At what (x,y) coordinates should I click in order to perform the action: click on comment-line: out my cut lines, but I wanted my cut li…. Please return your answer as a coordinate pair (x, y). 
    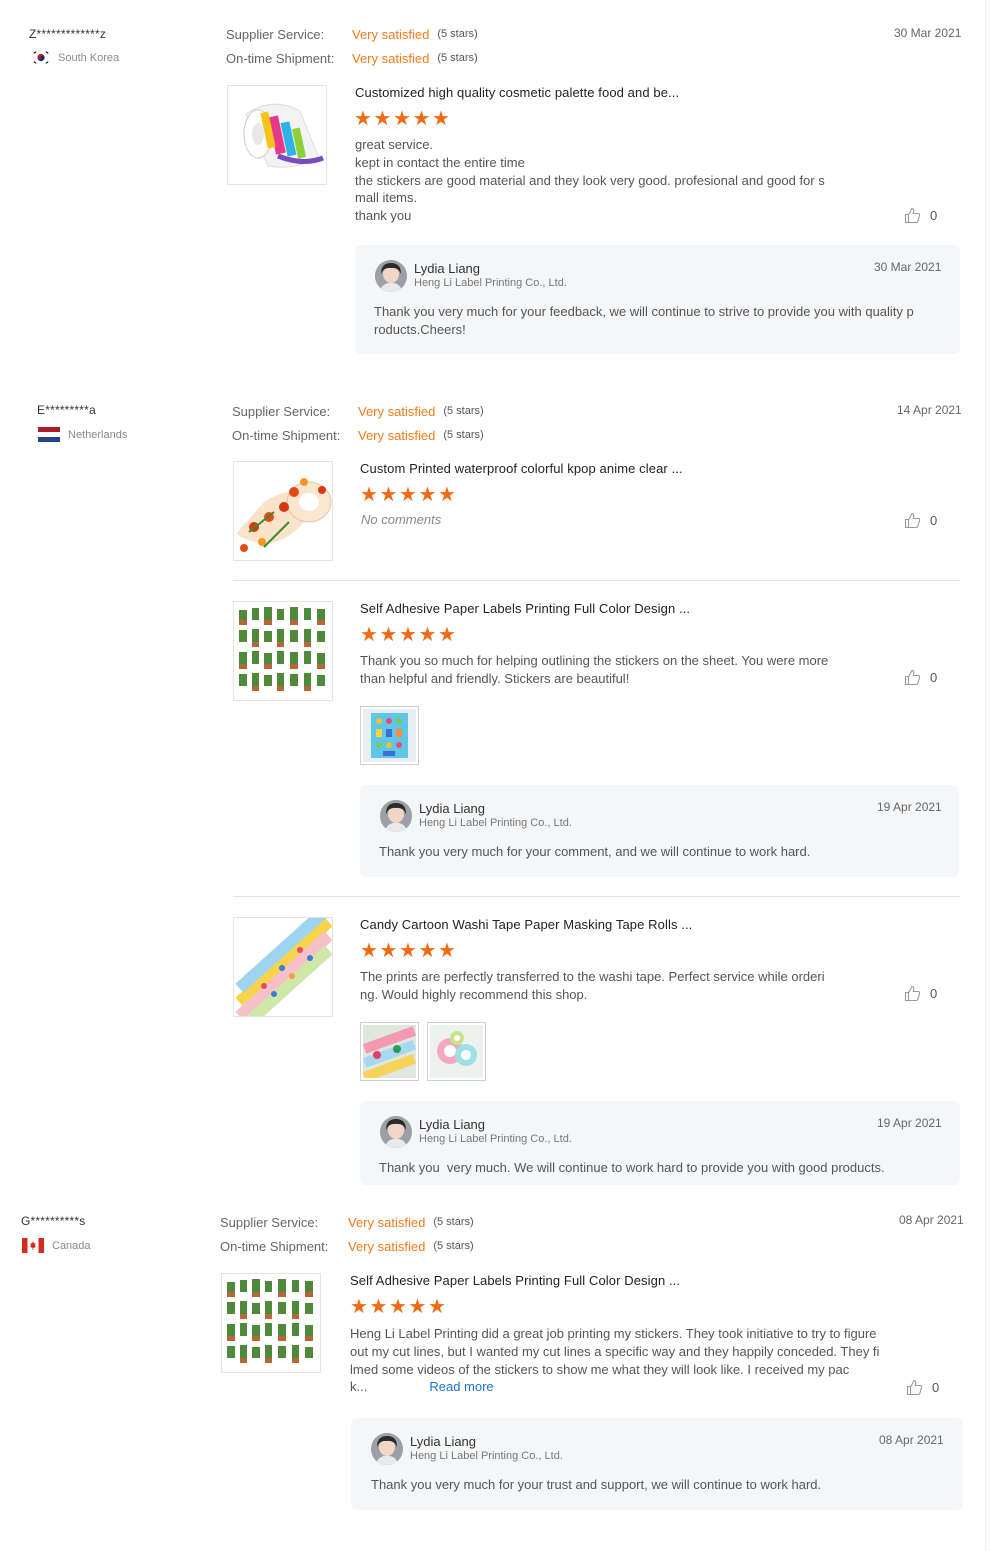
    Looking at the image, I should click on (615, 1351).